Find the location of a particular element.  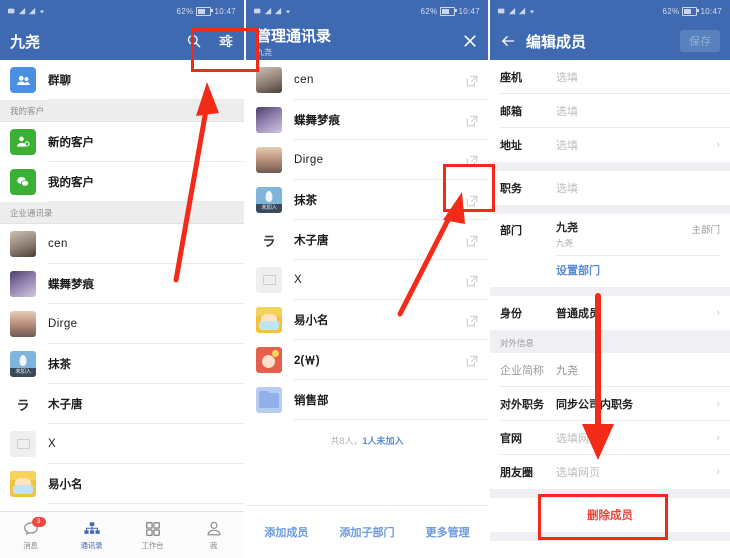

field-label: 部门 is located at coordinates (511, 231).